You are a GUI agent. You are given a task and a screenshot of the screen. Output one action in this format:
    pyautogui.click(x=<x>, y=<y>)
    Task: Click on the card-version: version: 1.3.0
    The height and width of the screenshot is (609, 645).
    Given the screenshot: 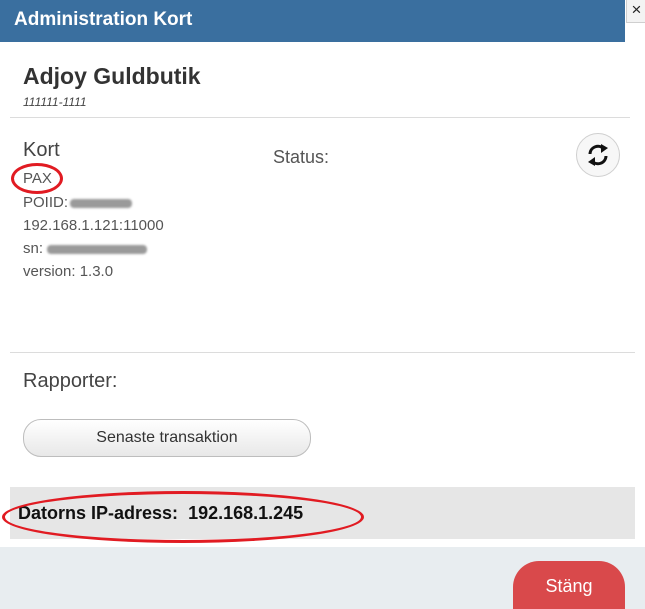 What is the action you would take?
    pyautogui.click(x=68, y=271)
    